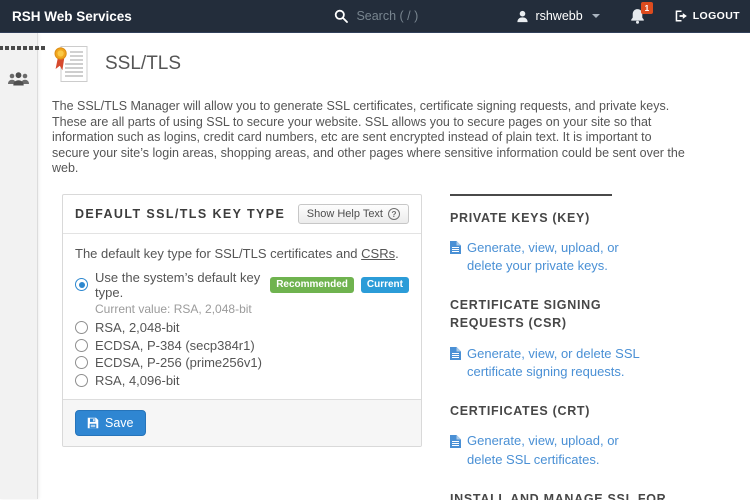  I want to click on option-label: RSA, 2,048-bit, so click(137, 327).